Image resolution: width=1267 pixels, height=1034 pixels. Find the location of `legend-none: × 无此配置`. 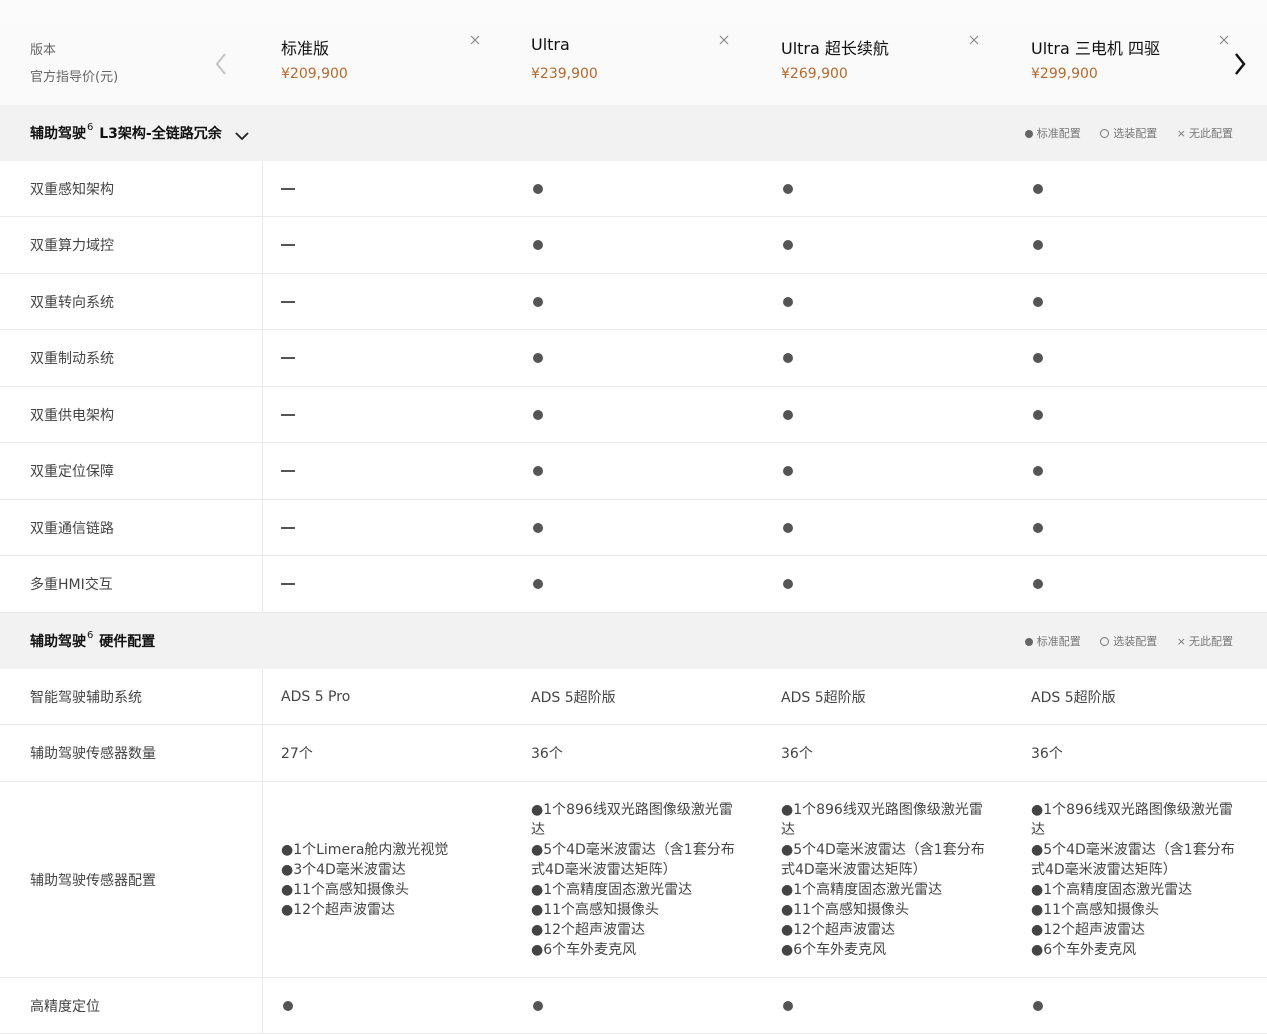

legend-none: × 无此配置 is located at coordinates (1204, 641).